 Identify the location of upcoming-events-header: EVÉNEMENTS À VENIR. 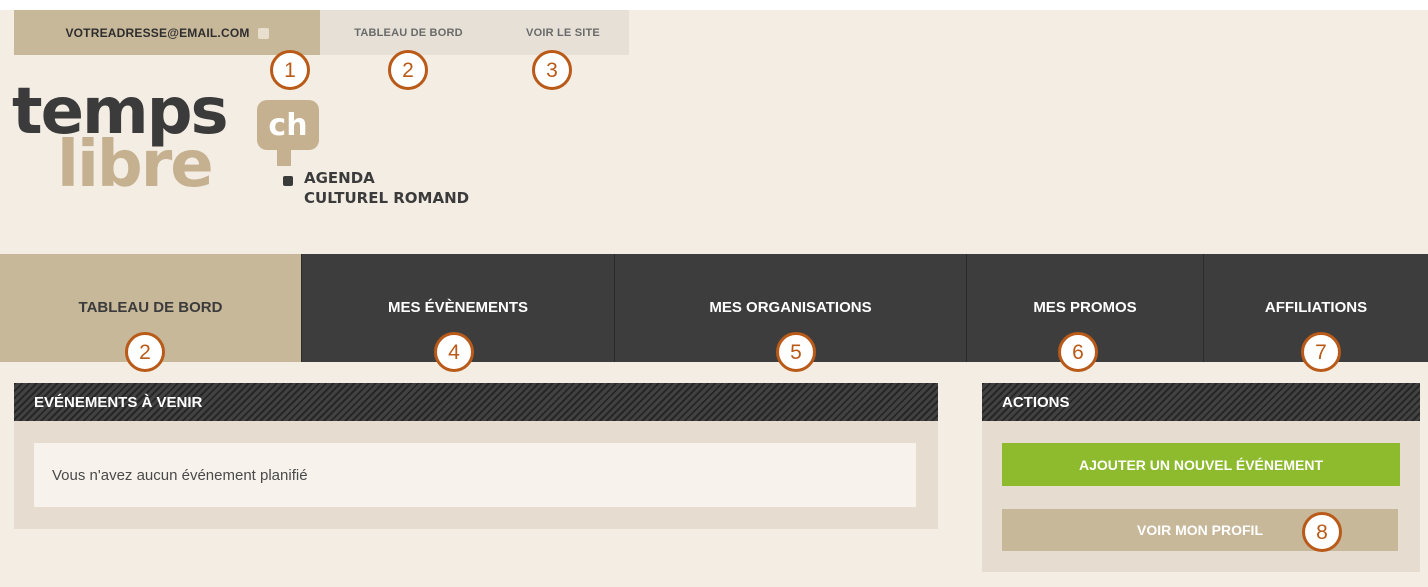
(476, 402).